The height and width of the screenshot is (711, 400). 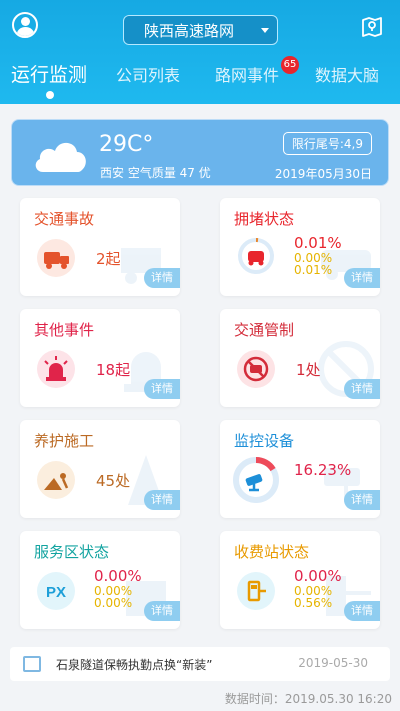 What do you see at coordinates (265, 30) in the screenshot?
I see `chevron-down-icon` at bounding box center [265, 30].